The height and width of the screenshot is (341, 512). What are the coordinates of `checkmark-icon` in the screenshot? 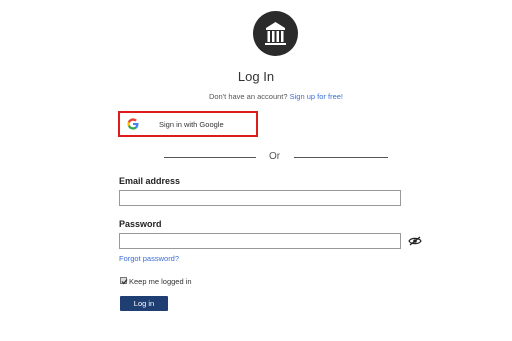 It's located at (124, 282).